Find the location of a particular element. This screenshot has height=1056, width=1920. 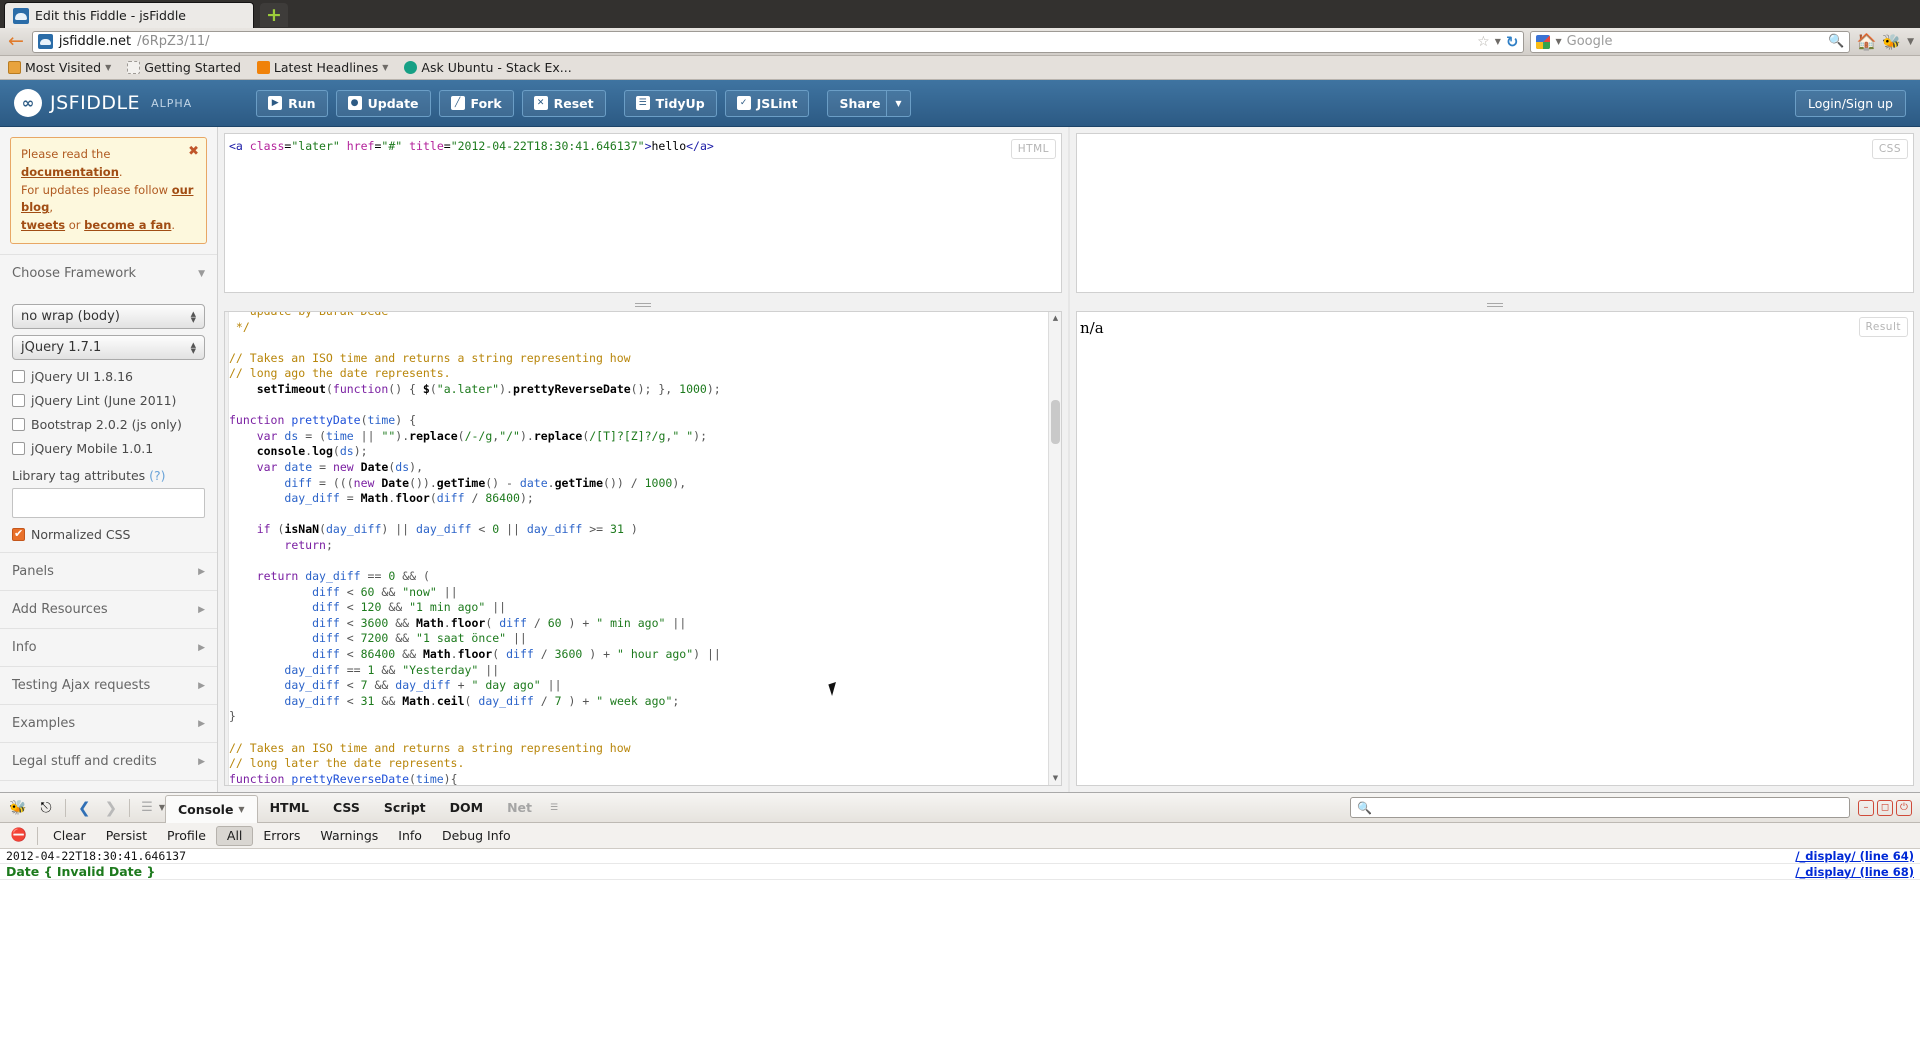

back-arrow-icon: ← is located at coordinates (16, 41).